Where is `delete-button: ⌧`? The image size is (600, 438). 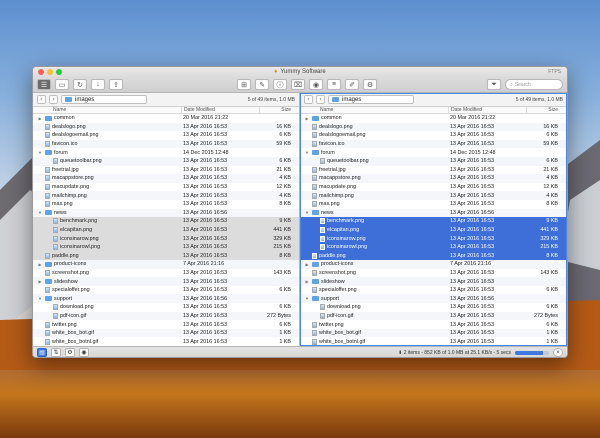
delete-button: ⌧ is located at coordinates (298, 84).